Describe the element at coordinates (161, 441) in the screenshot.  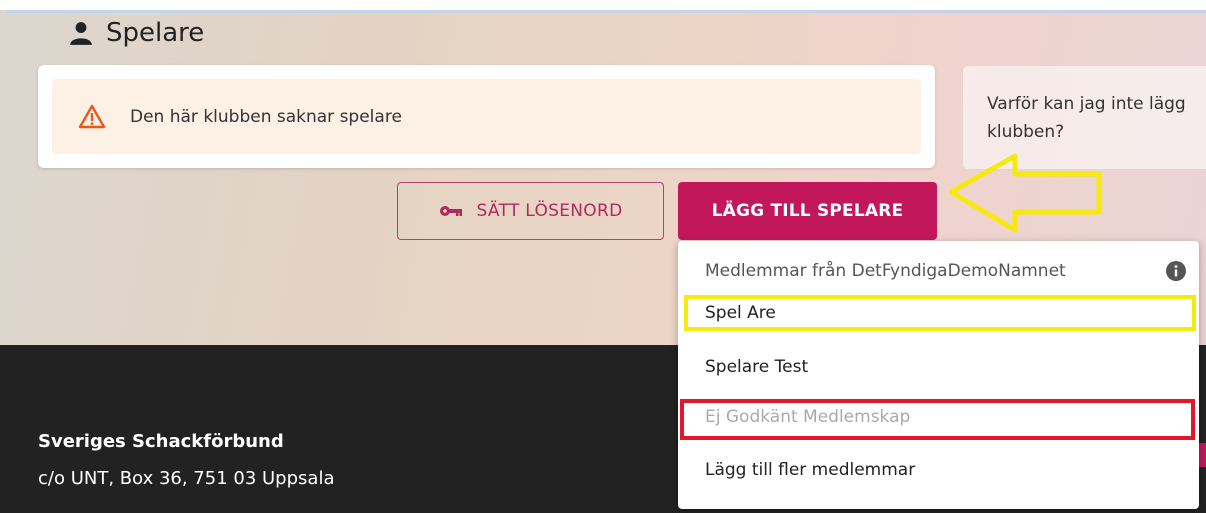
I see `footer-org-name: Sveriges Schackförbund` at that location.